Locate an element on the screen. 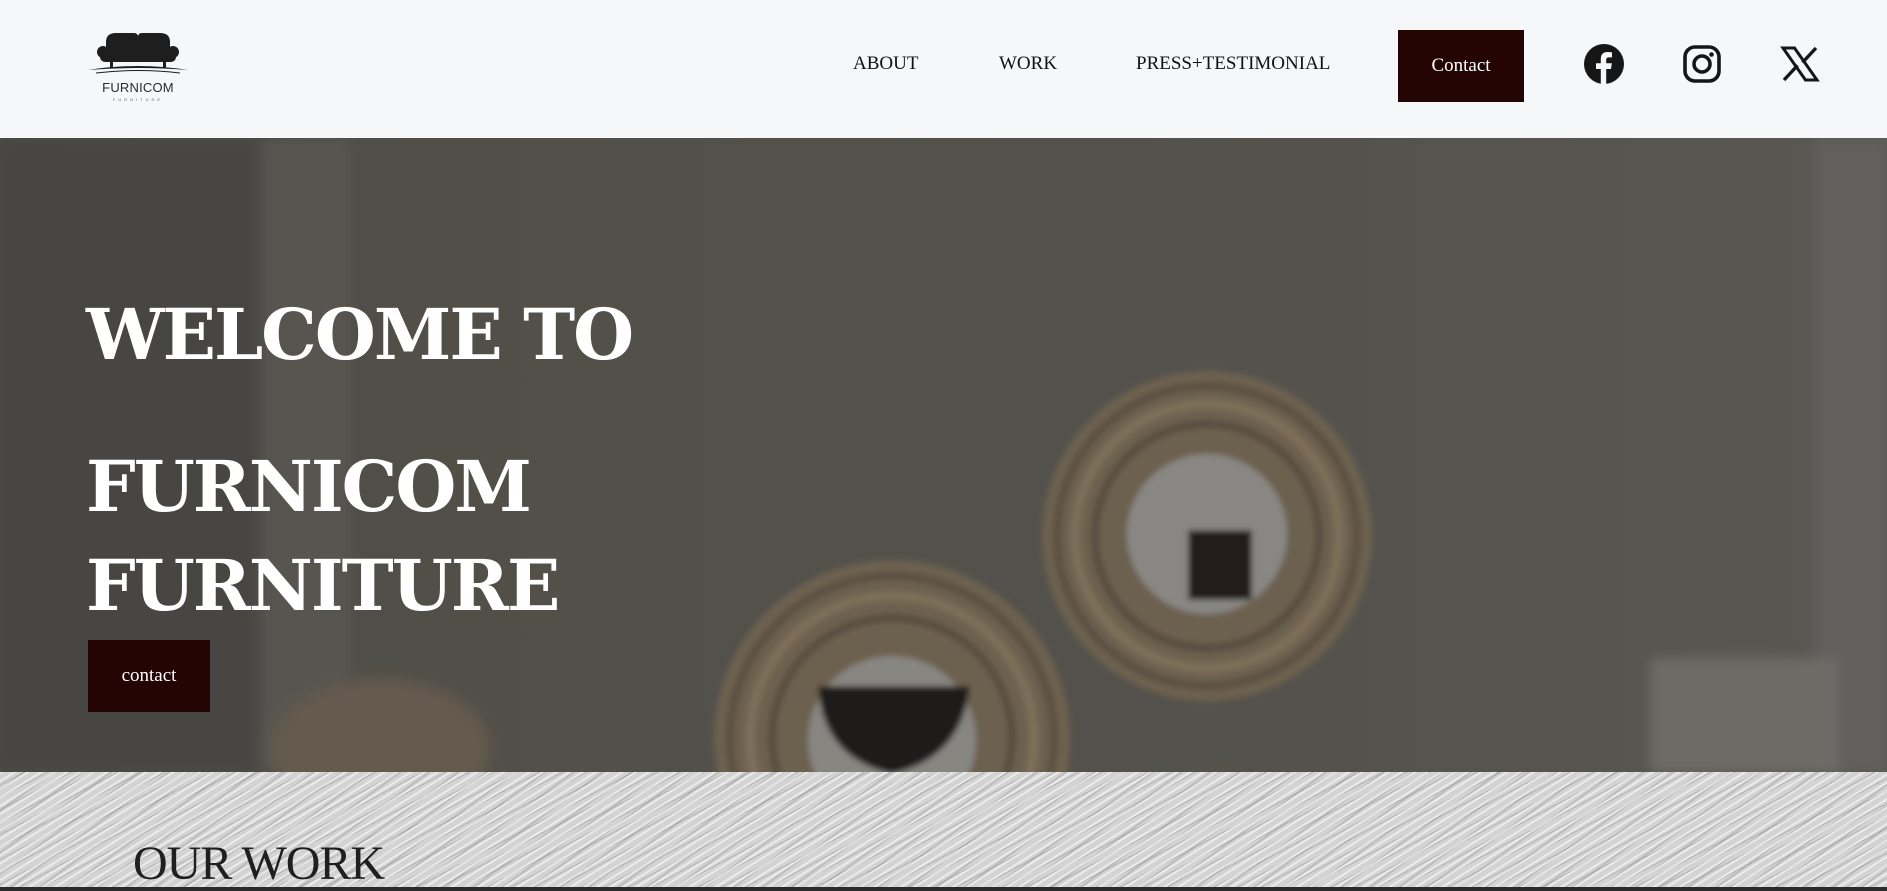  facebook-icon is located at coordinates (1604, 64).